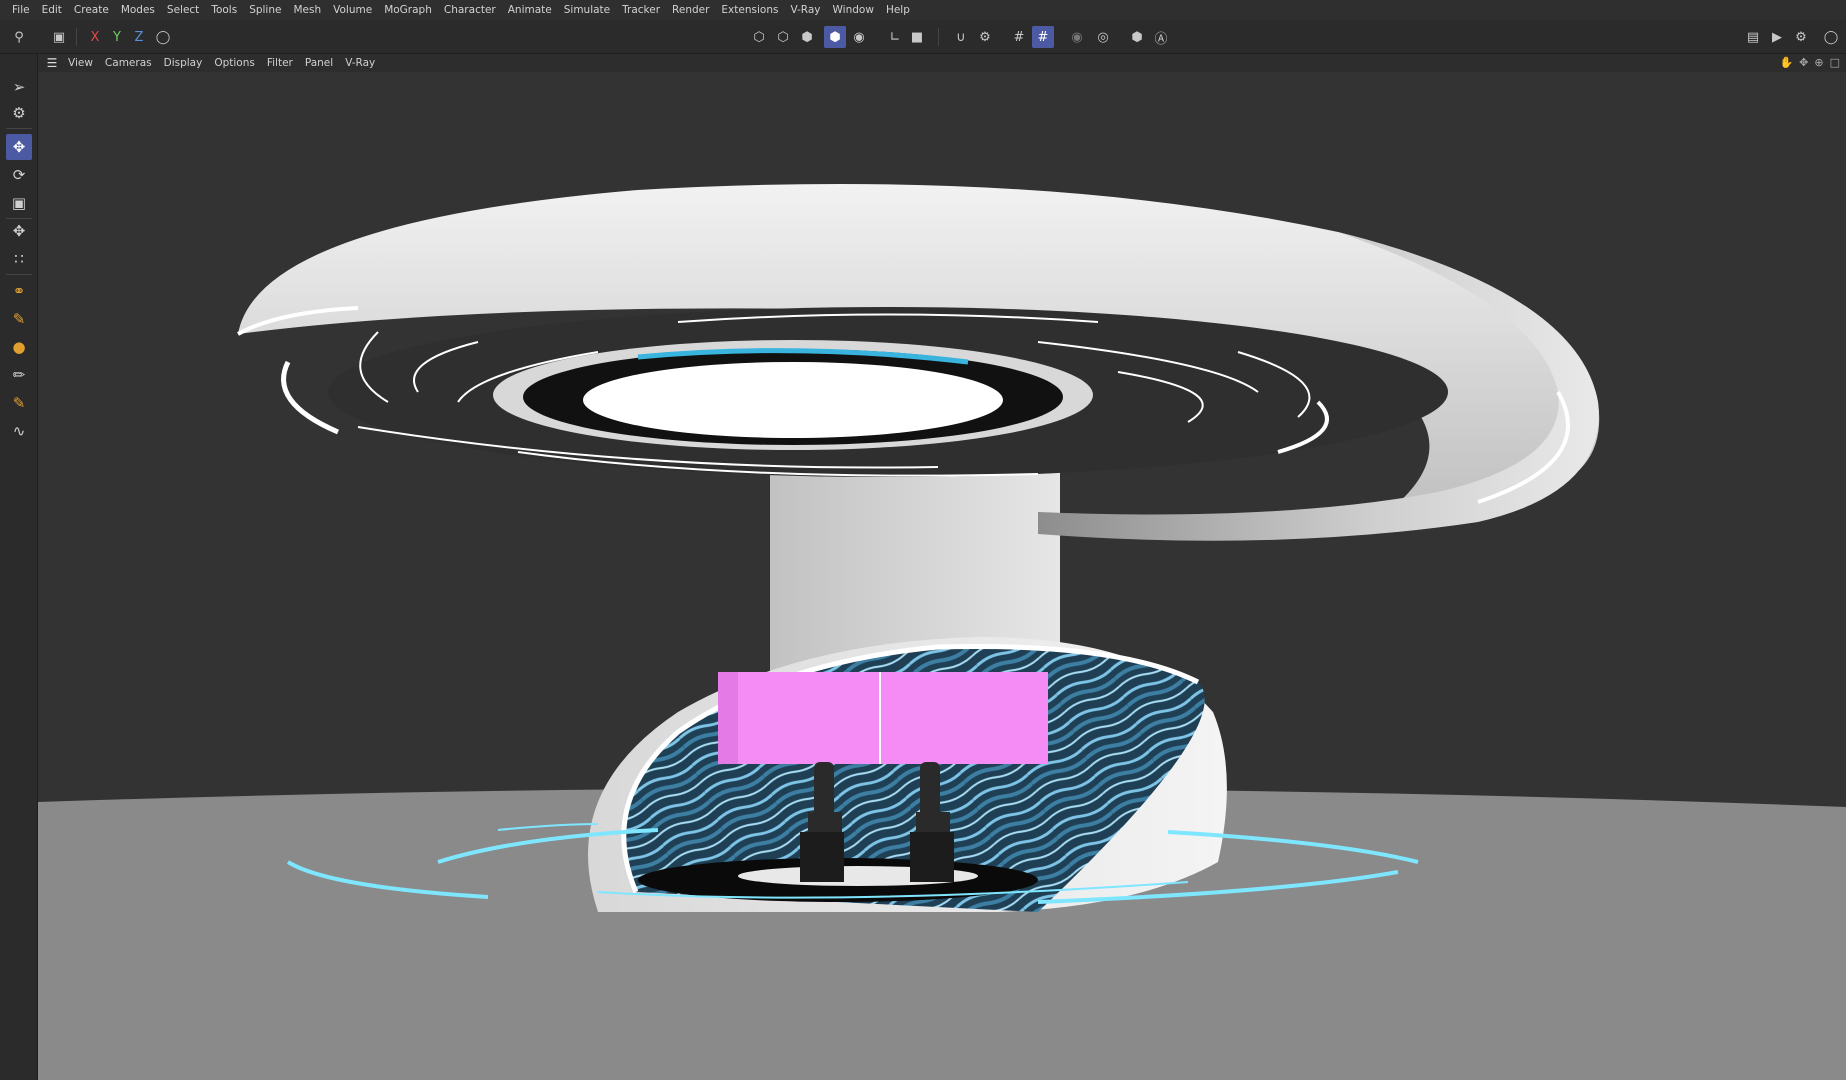 The image size is (1846, 1080). Describe the element at coordinates (21, 10) in the screenshot. I see `menu-file: File` at that location.